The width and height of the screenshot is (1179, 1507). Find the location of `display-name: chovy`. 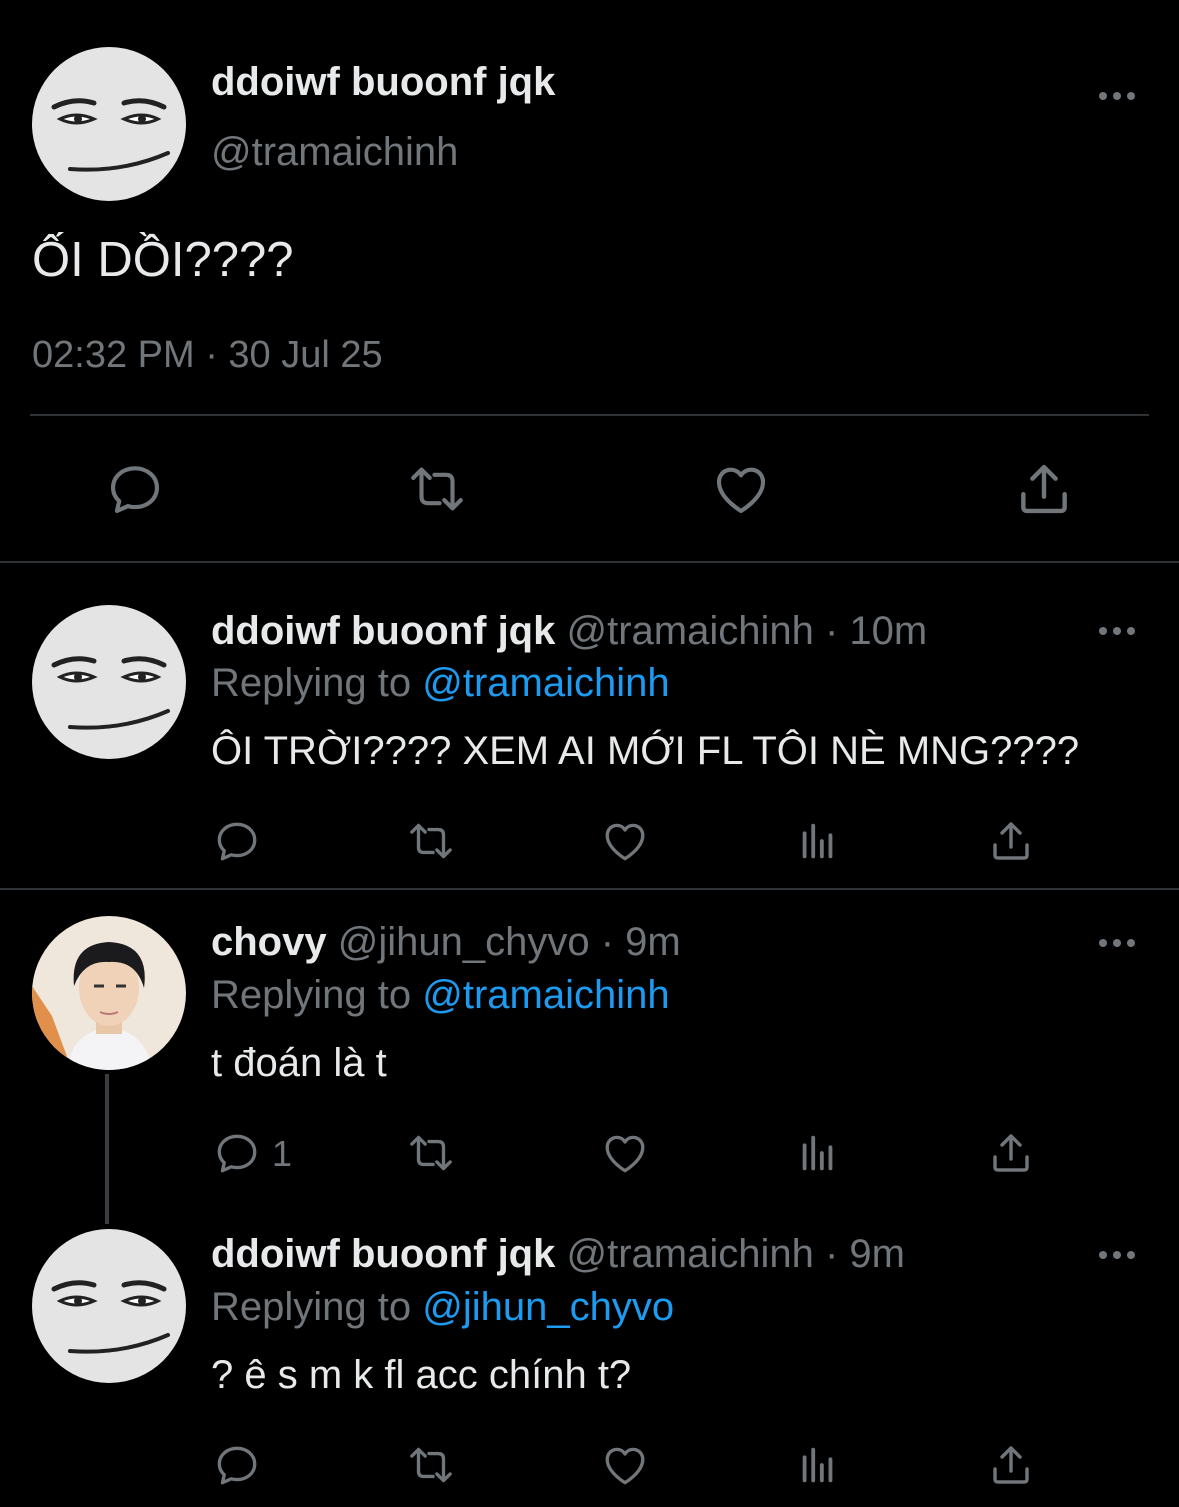

display-name: chovy is located at coordinates (269, 942).